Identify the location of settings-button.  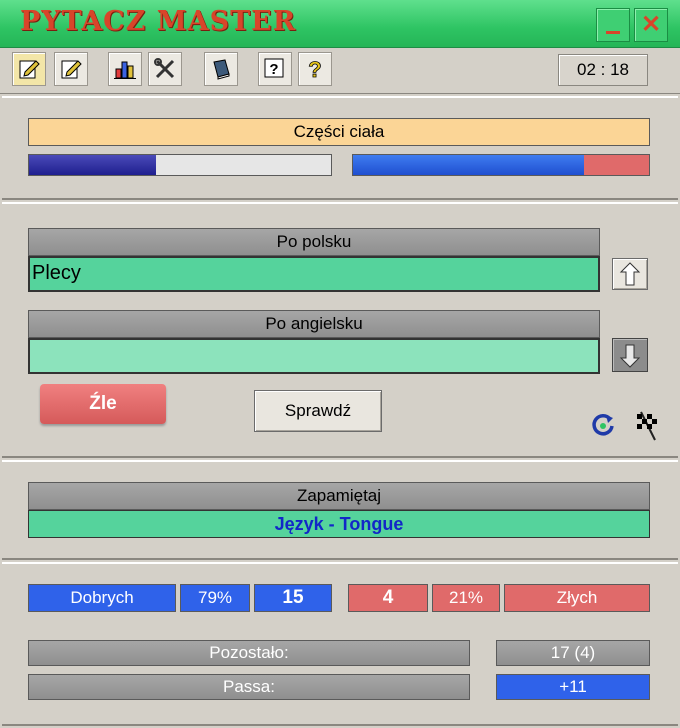
(165, 69).